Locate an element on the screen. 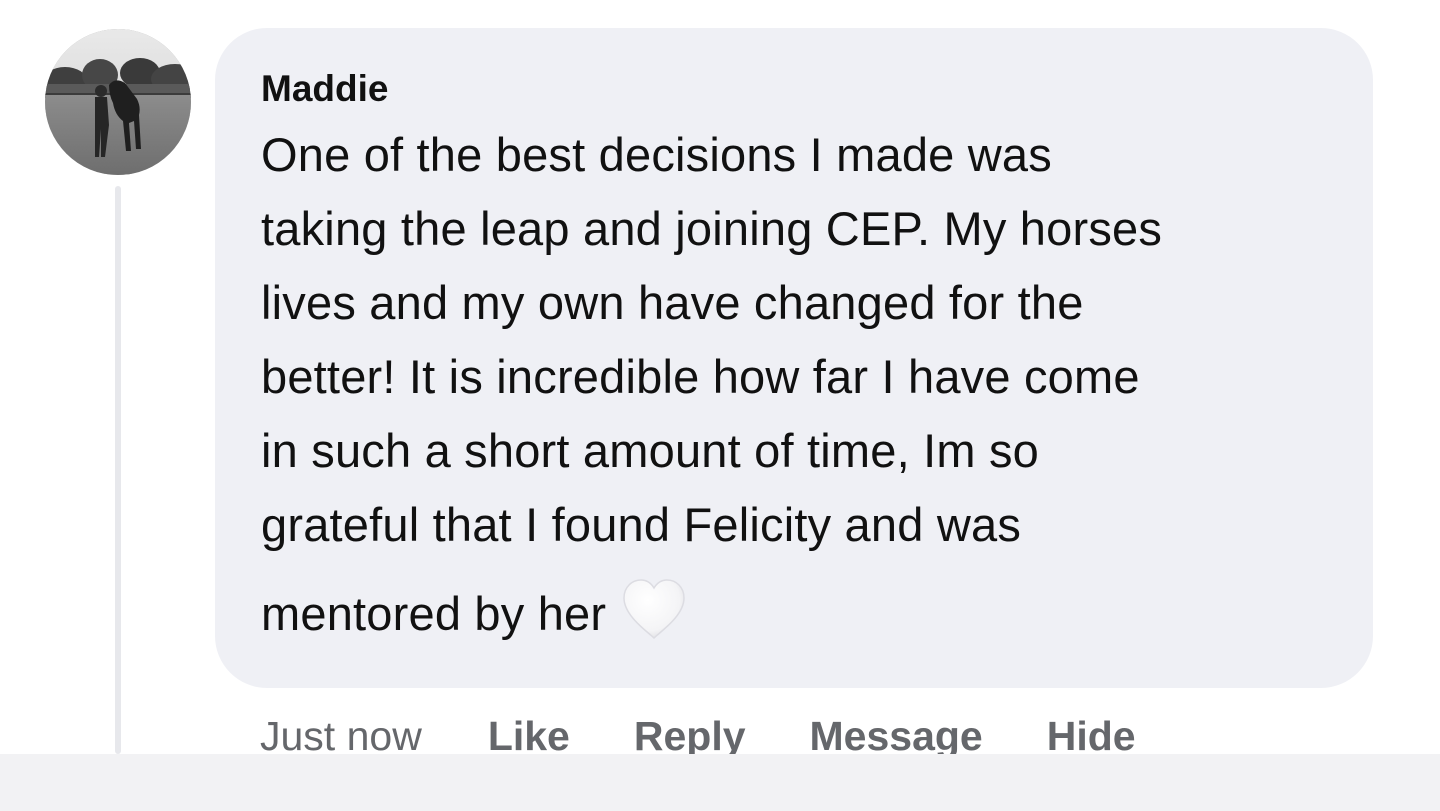  message-button: Message is located at coordinates (896, 736).